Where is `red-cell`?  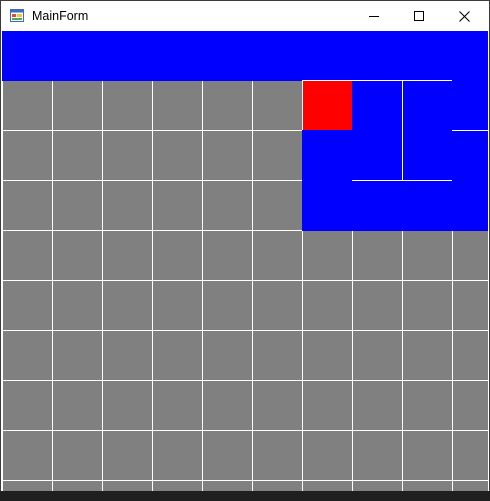 red-cell is located at coordinates (327, 105).